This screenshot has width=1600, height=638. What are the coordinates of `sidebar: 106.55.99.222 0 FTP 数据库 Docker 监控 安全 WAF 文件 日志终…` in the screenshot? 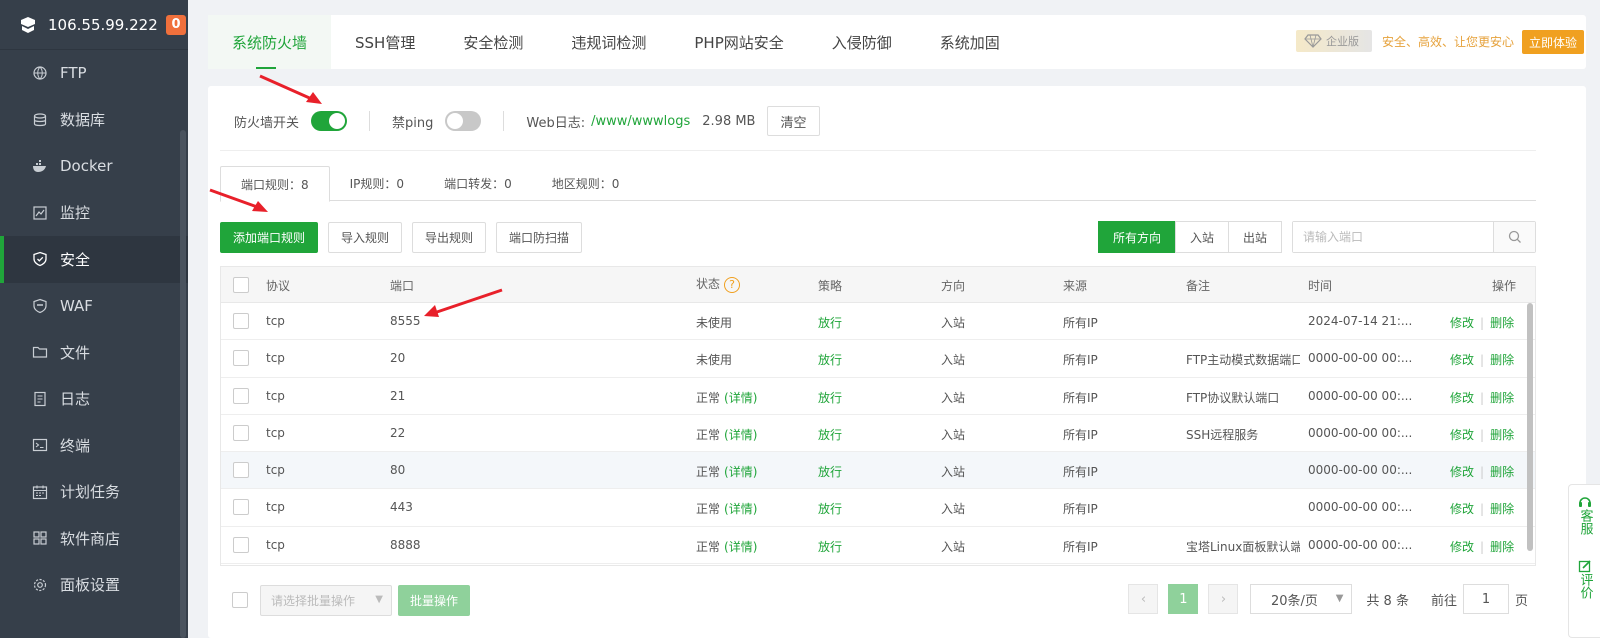 It's located at (94, 319).